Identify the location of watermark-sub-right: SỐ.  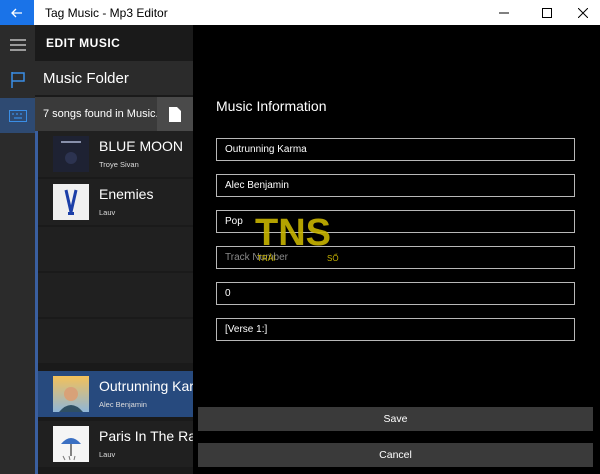
(333, 258).